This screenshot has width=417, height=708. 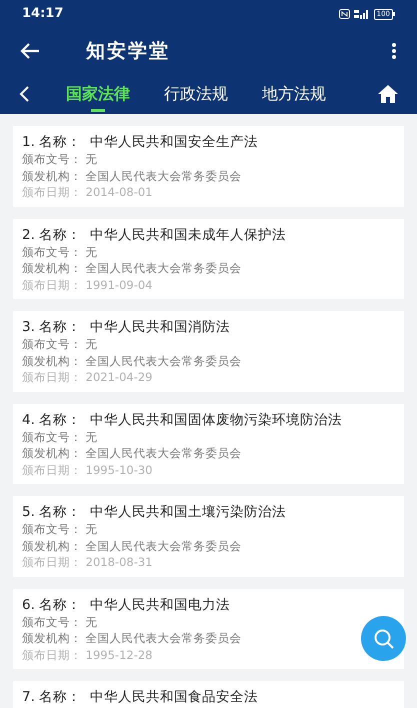 I want to click on back-arrow-icon, so click(x=30, y=51).